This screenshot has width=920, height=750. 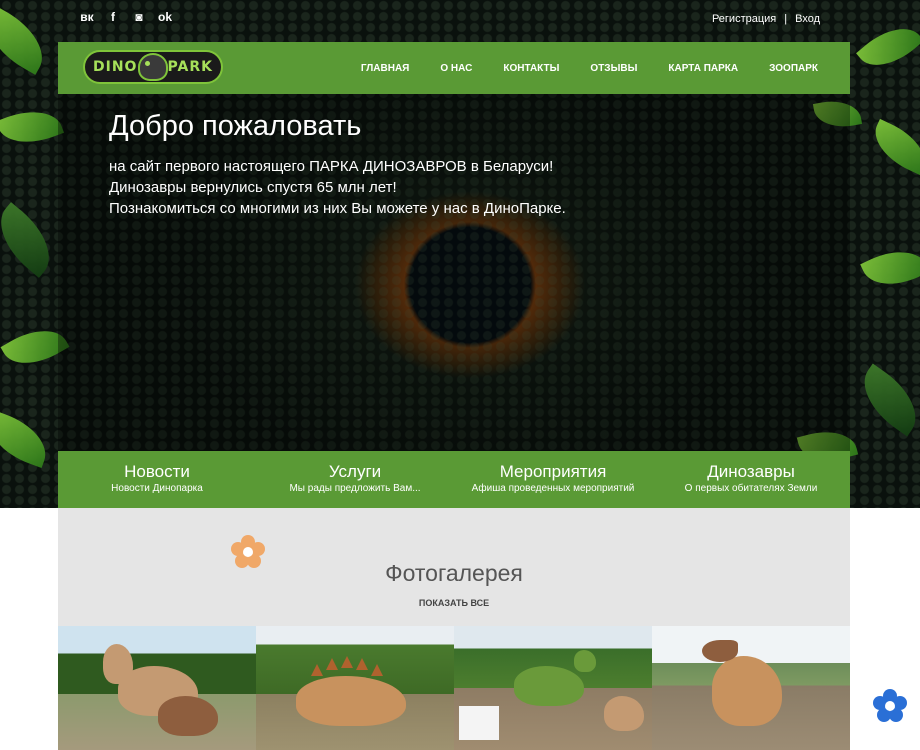 What do you see at coordinates (126, 17) in the screenshot?
I see `social-links: вк f ◙ ok` at bounding box center [126, 17].